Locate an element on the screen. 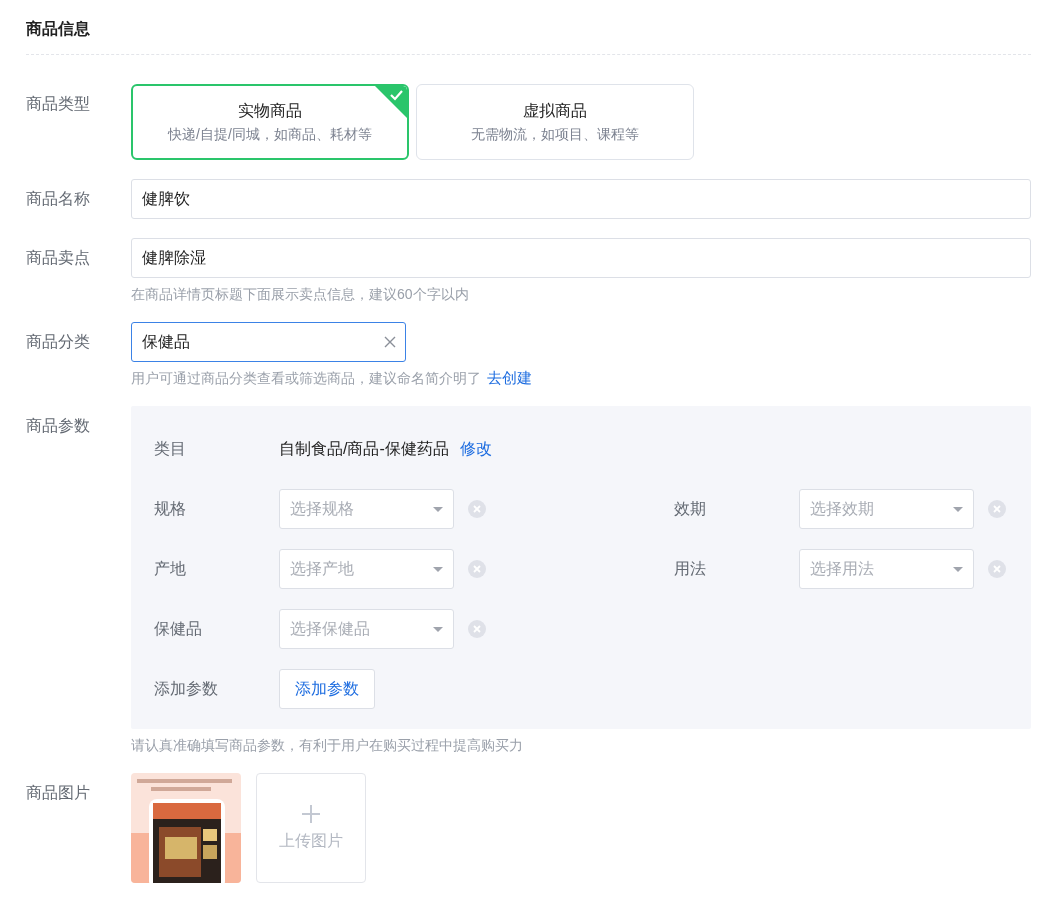  param-label: 效期 is located at coordinates (690, 508).